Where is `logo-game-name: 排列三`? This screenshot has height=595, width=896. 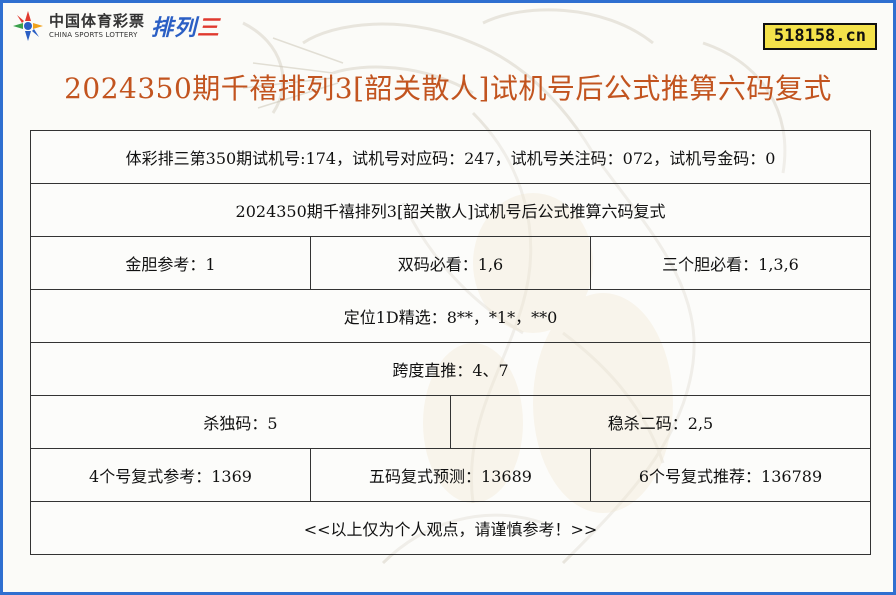
logo-game-name: 排列三 is located at coordinates (185, 26).